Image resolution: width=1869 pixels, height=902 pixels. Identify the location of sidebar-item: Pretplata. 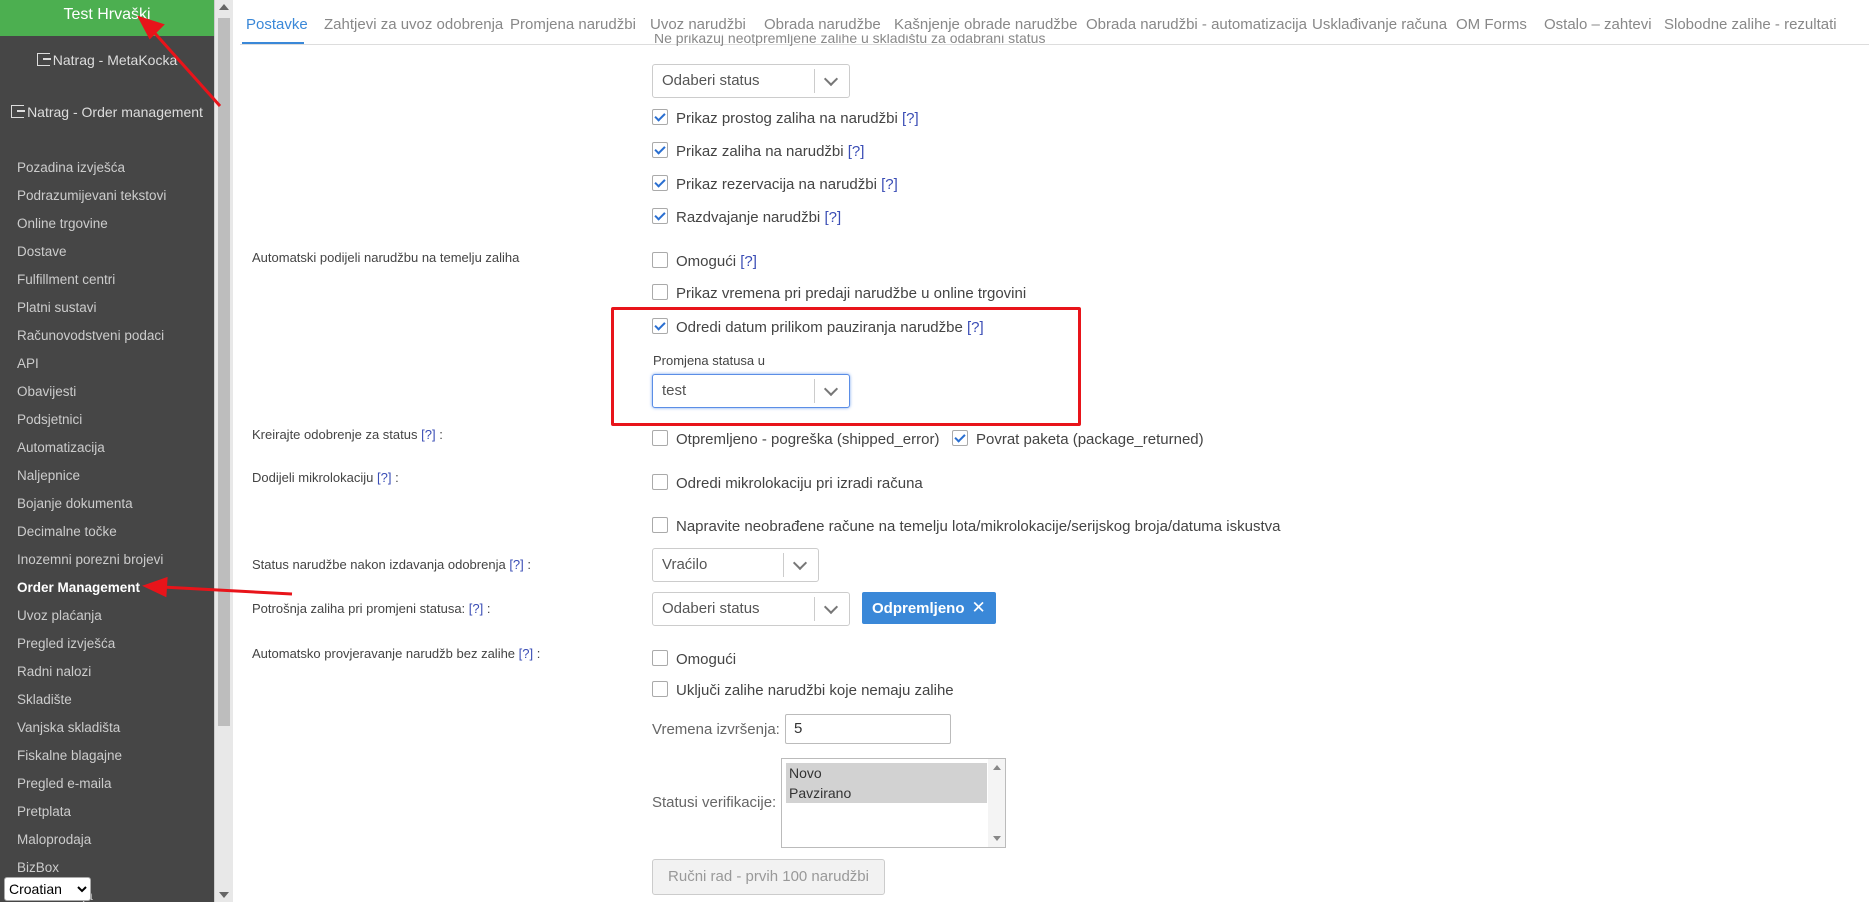
(107, 812).